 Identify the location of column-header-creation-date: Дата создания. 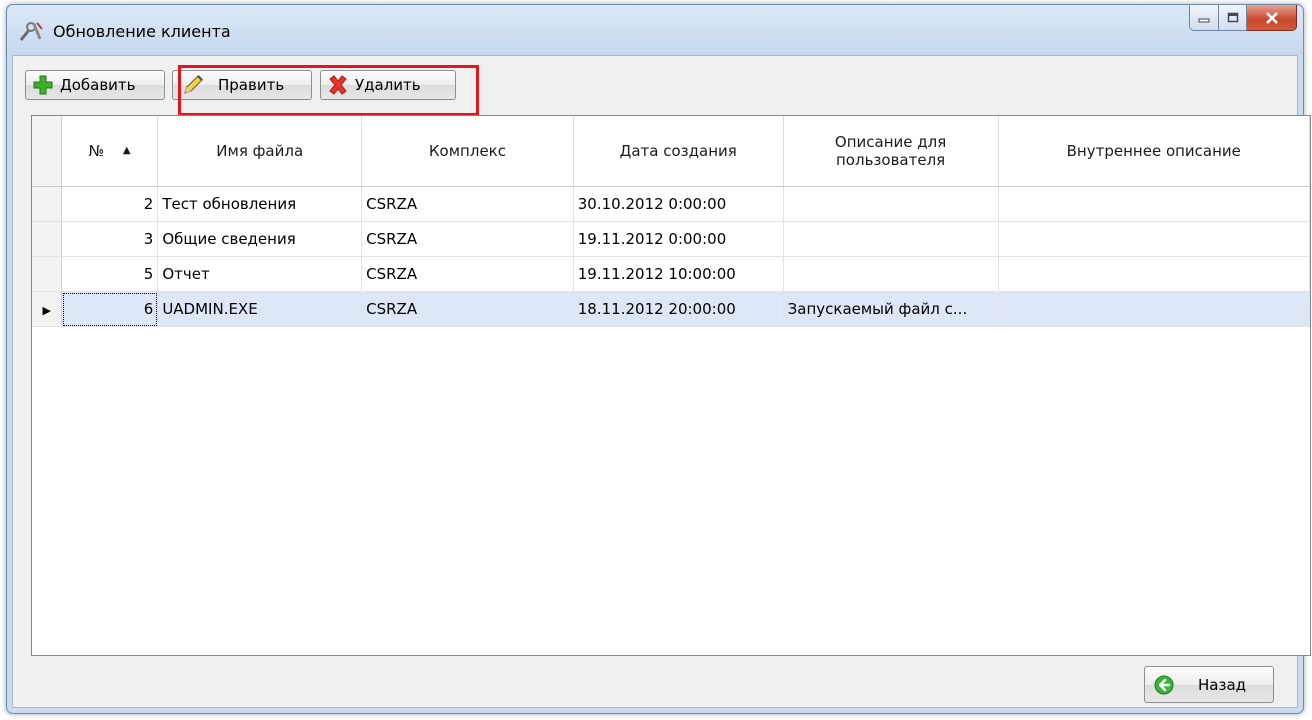
(678, 151).